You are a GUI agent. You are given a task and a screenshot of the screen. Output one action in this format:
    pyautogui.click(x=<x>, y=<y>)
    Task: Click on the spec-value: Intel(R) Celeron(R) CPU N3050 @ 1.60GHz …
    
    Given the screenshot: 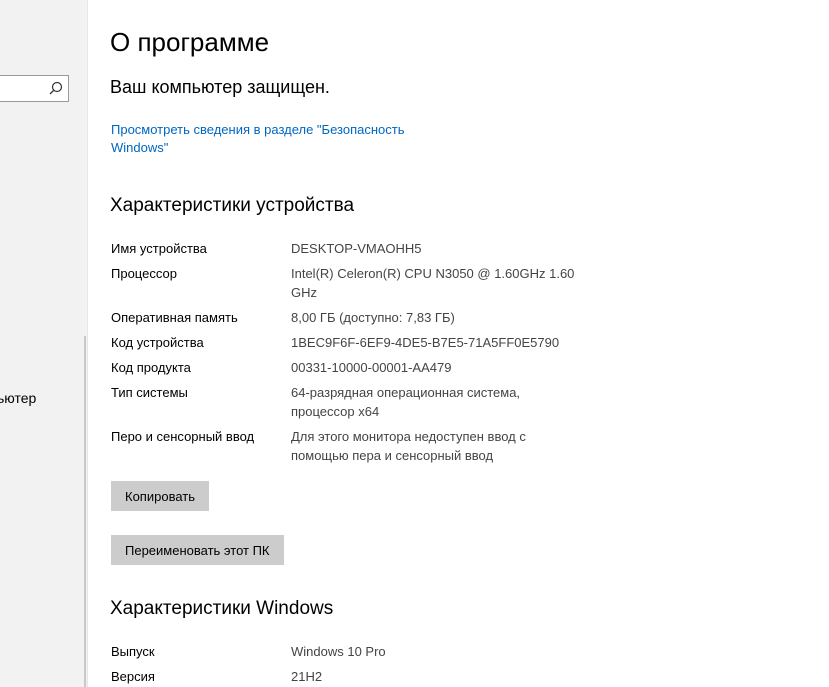 What is the action you would take?
    pyautogui.click(x=433, y=283)
    